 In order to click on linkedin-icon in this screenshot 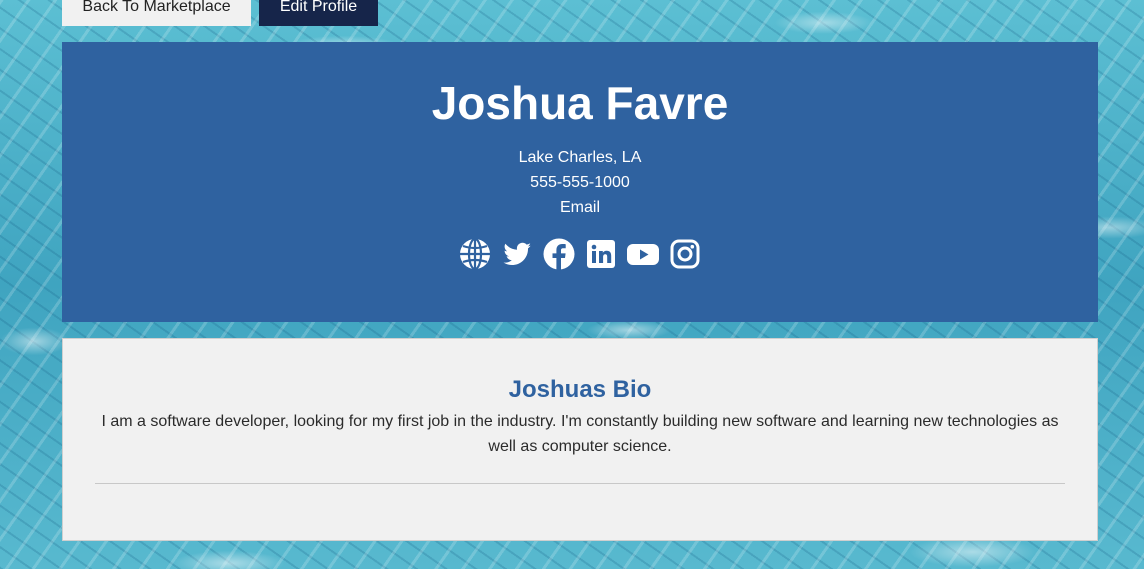, I will do `click(601, 254)`.